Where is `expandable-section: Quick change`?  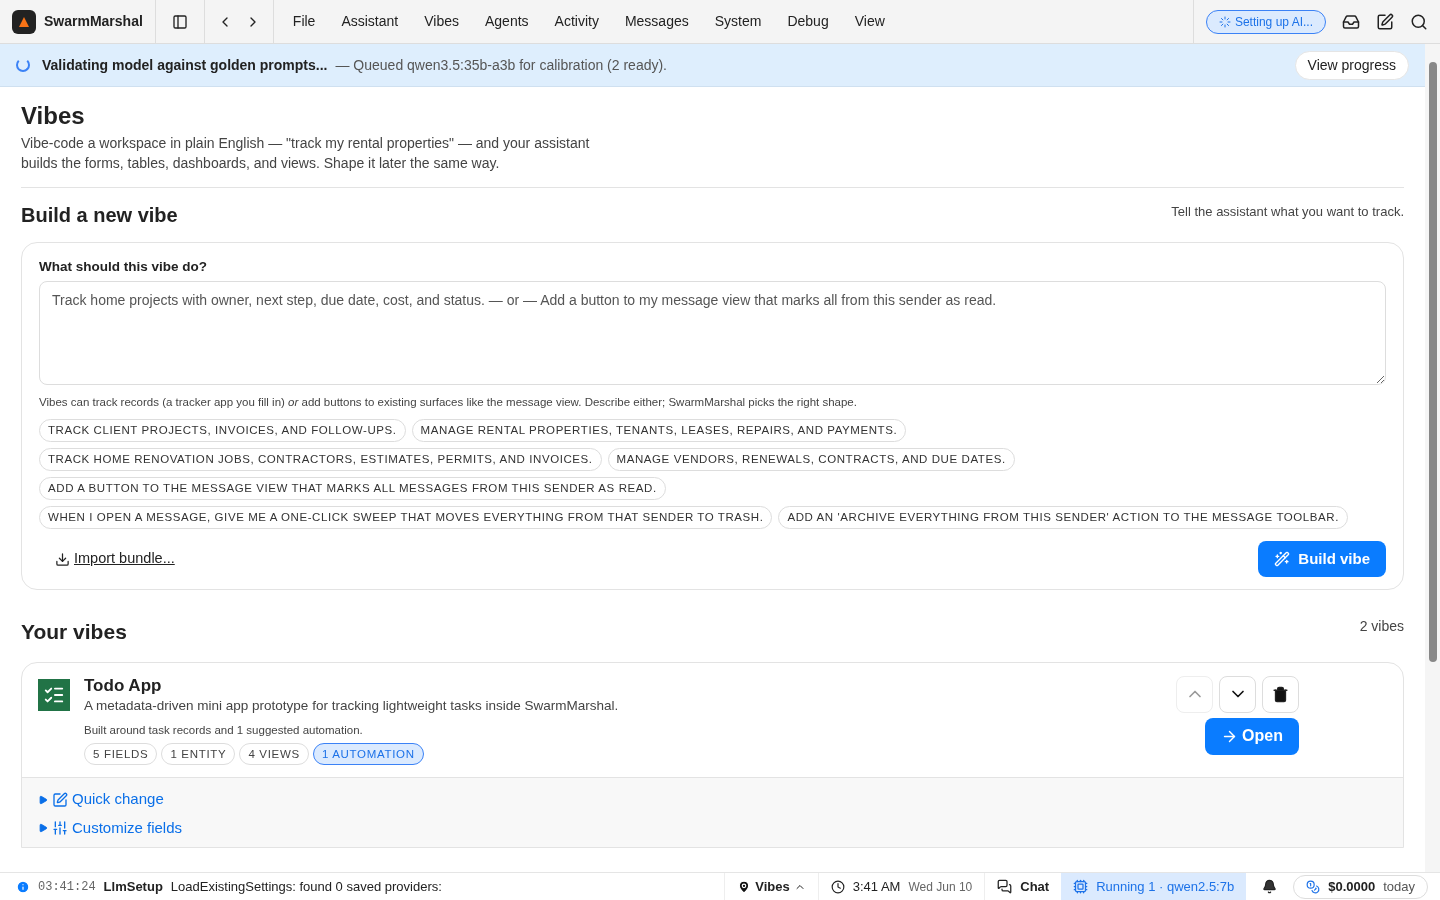
expandable-section: Quick change is located at coordinates (712, 799).